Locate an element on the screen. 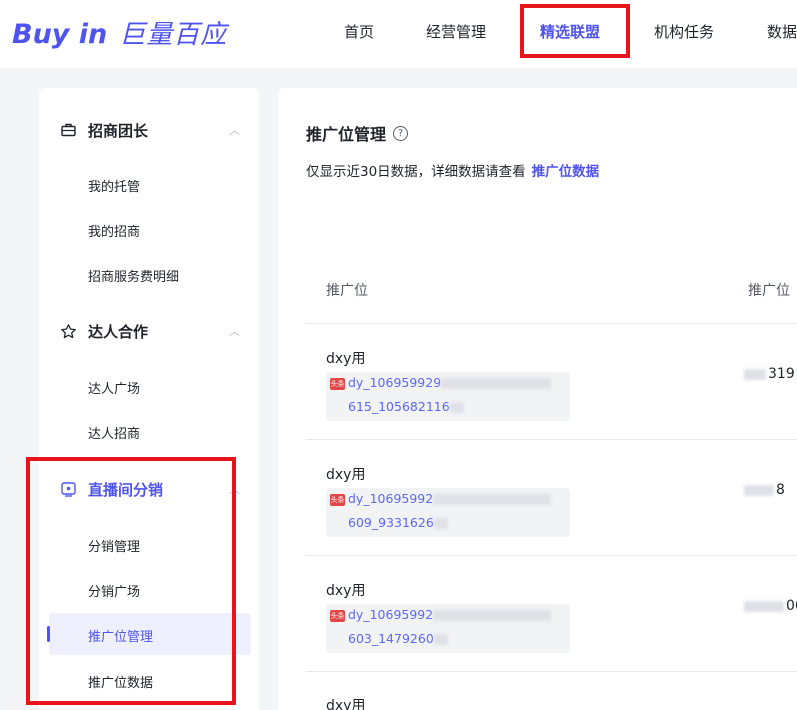 This screenshot has width=797, height=710. logo-text-en: Buy in is located at coordinates (60, 34).